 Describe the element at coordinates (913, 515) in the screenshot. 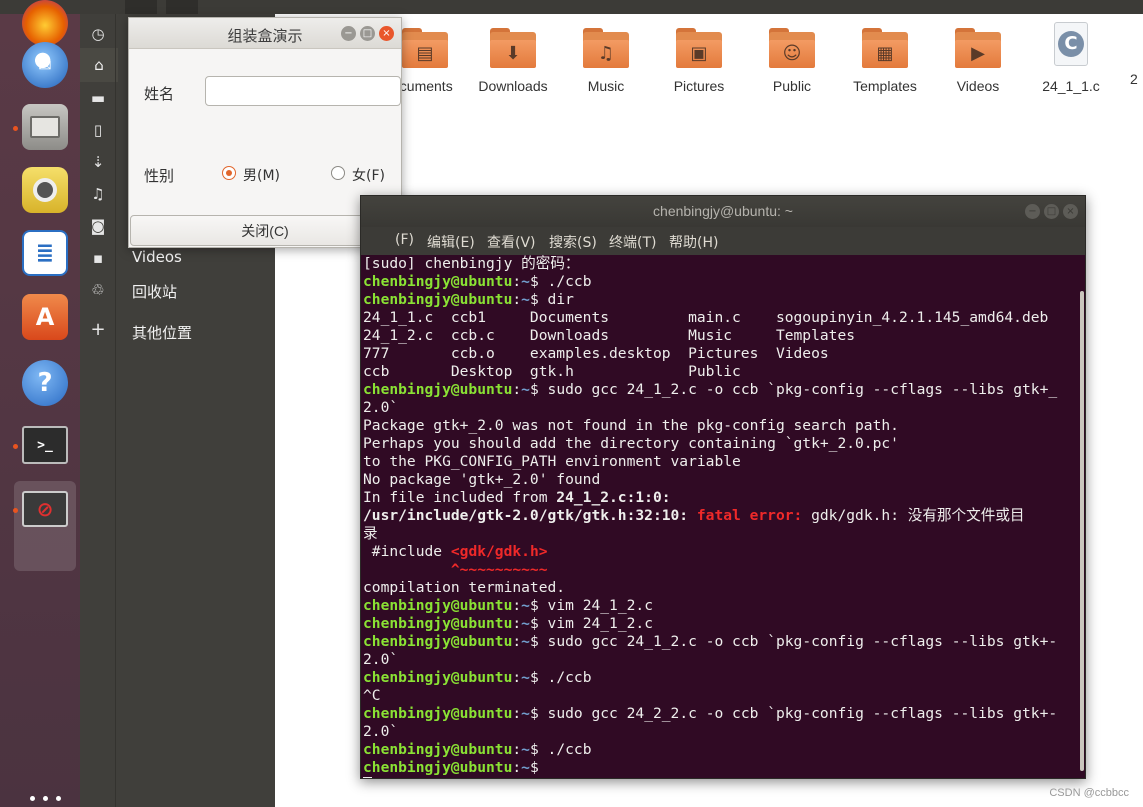

I see `error-message: gdk/gdk.h: 没有那个文件或目` at that location.